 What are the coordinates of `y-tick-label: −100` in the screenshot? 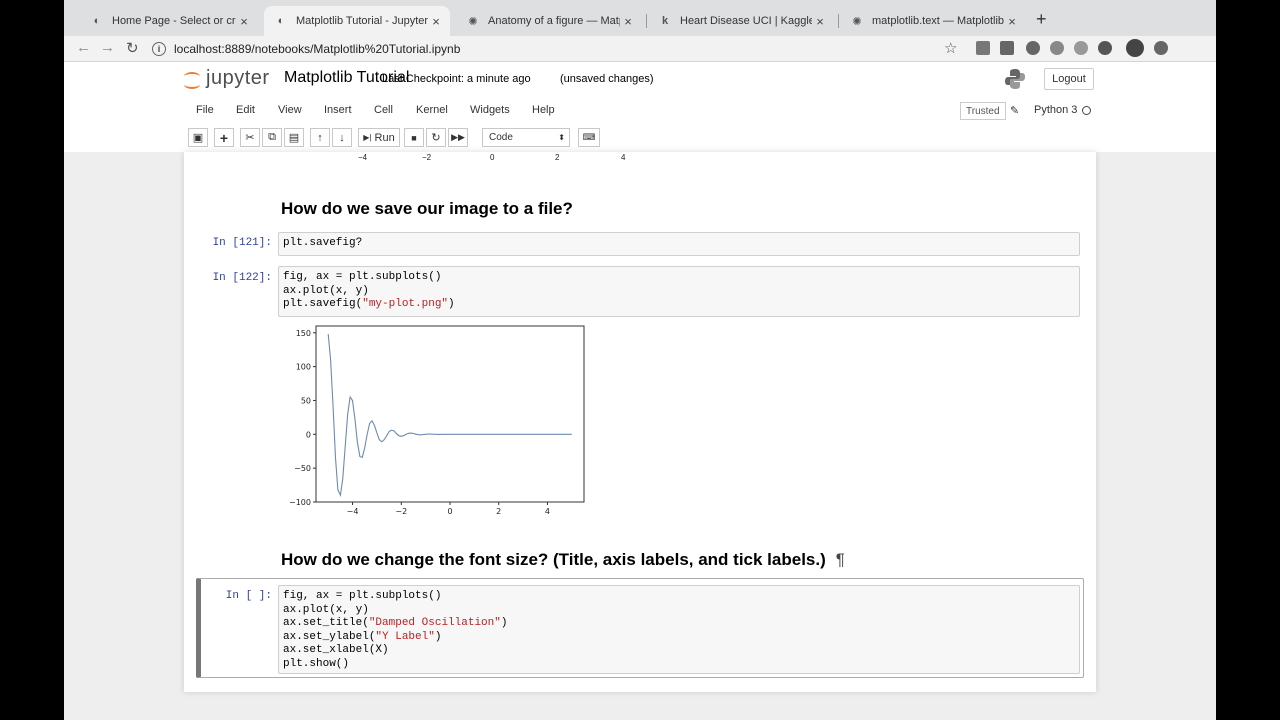 It's located at (300, 502).